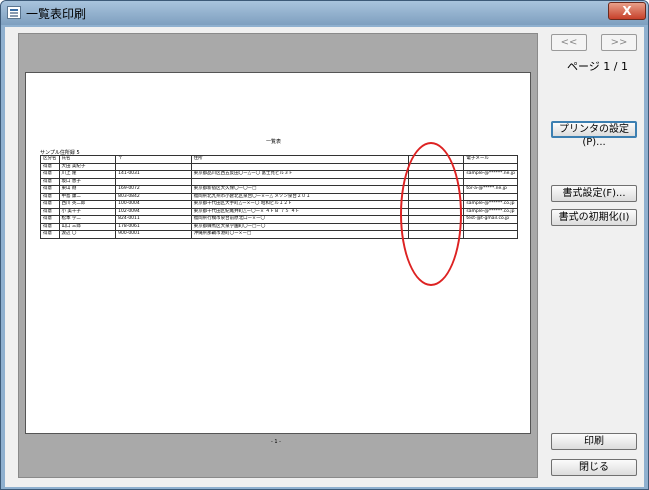 This screenshot has height=490, width=649. What do you see at coordinates (299, 189) in the screenshot?
I see `table-cell: 東京都新宿区大久保〇ー〇ー□` at bounding box center [299, 189].